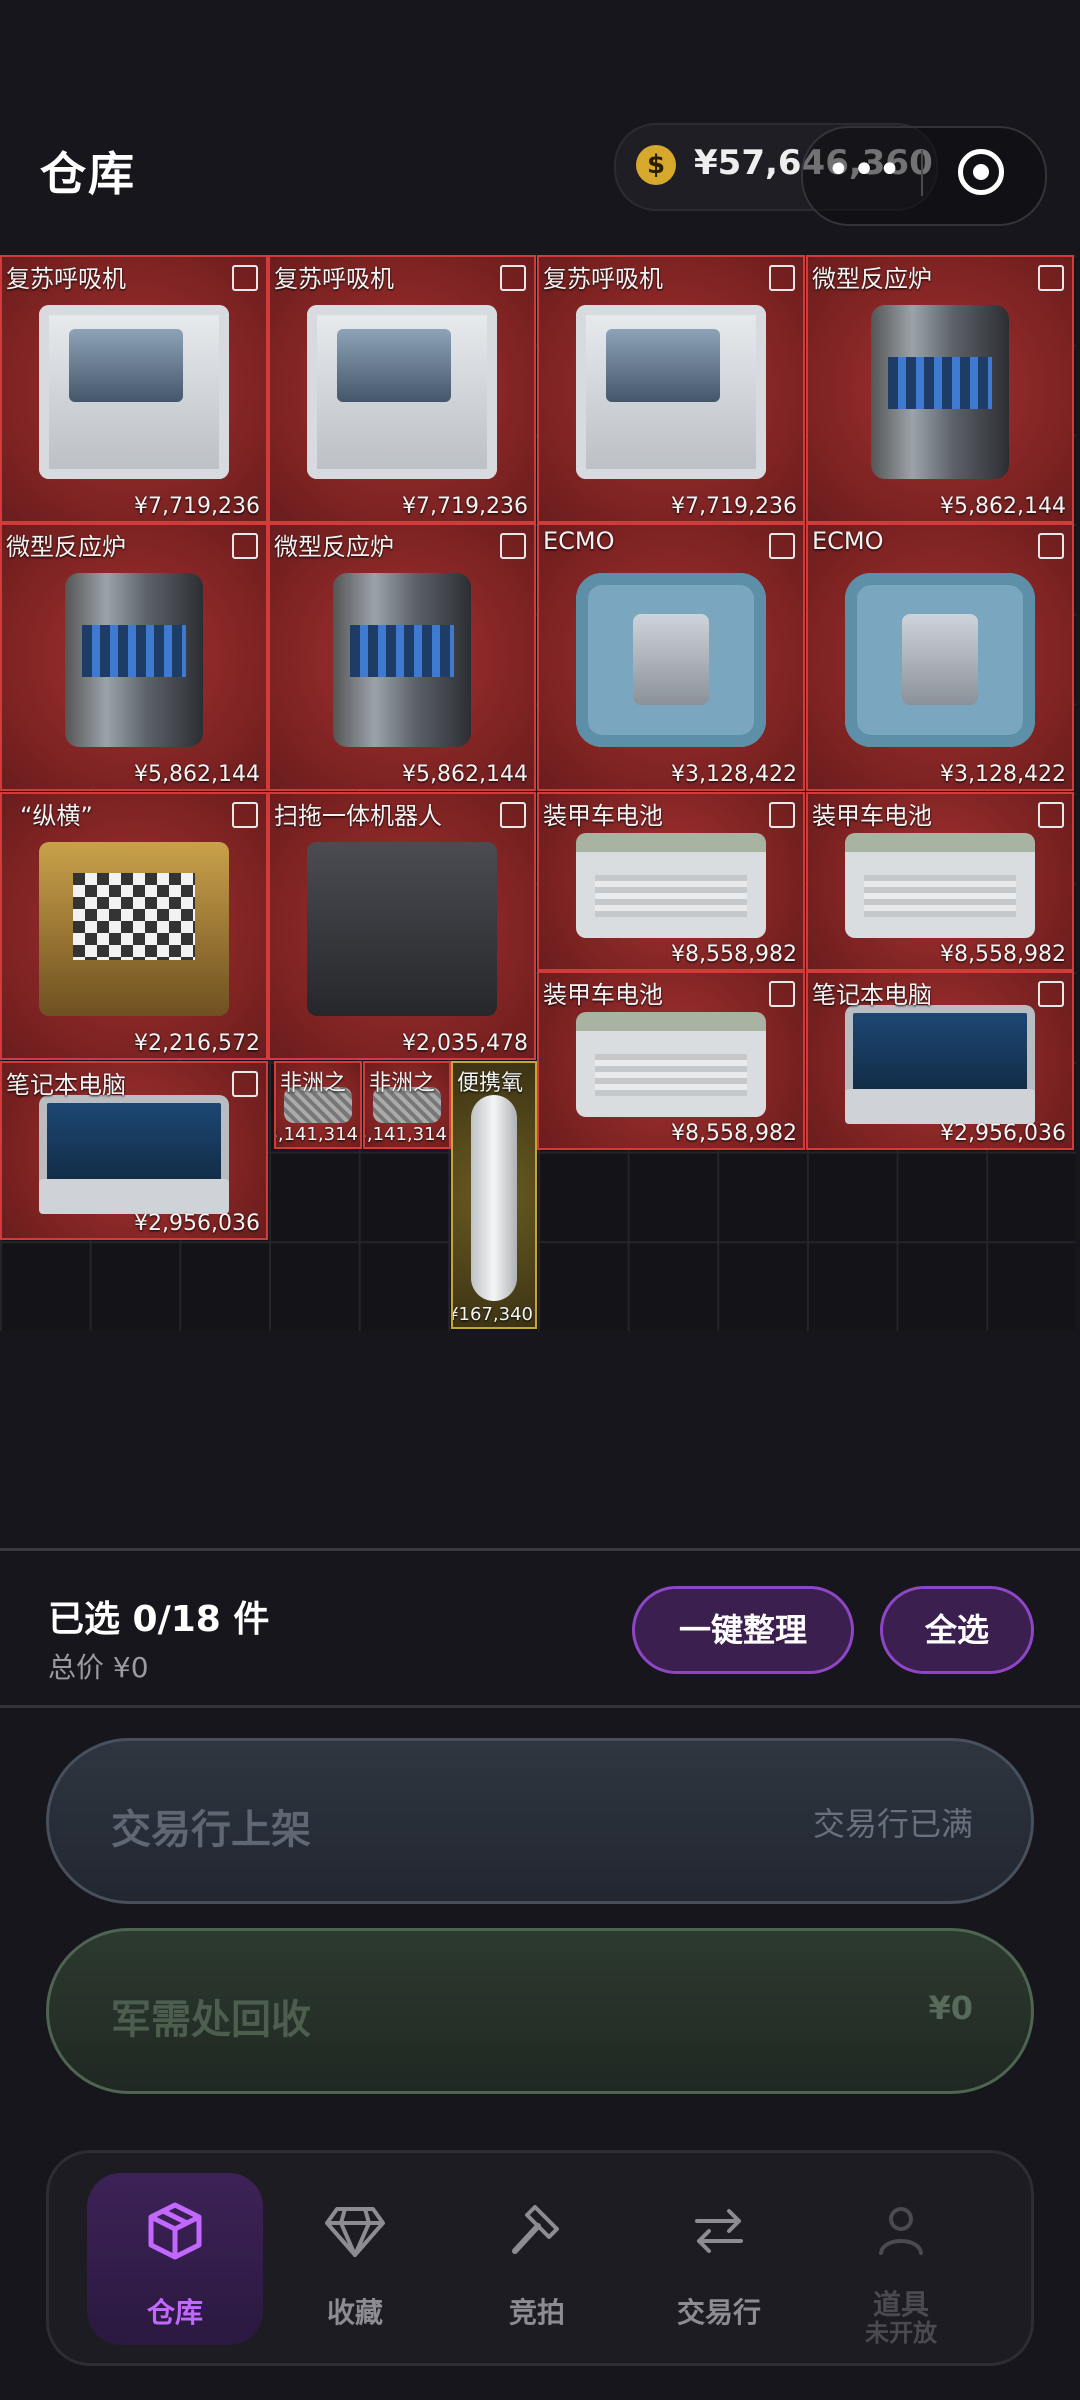  What do you see at coordinates (402, 926) in the screenshot?
I see `item-cell: 扫拖一体机器人 ¥2,035,478` at bounding box center [402, 926].